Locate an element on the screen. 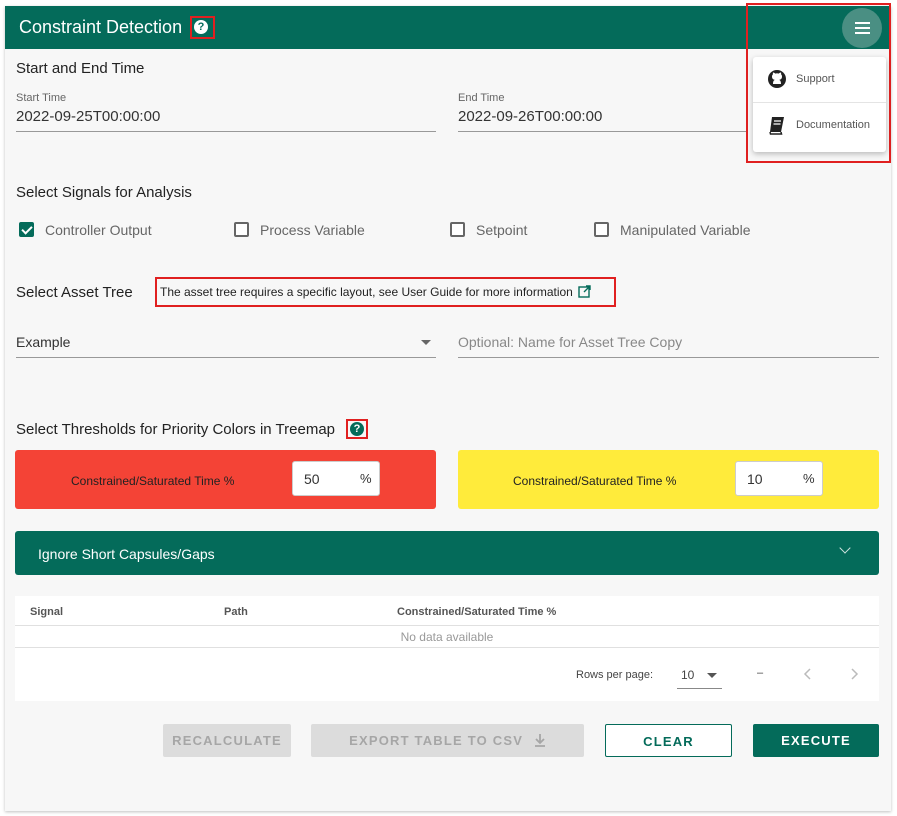 This screenshot has width=897, height=816. external-link-icon is located at coordinates (584, 291).